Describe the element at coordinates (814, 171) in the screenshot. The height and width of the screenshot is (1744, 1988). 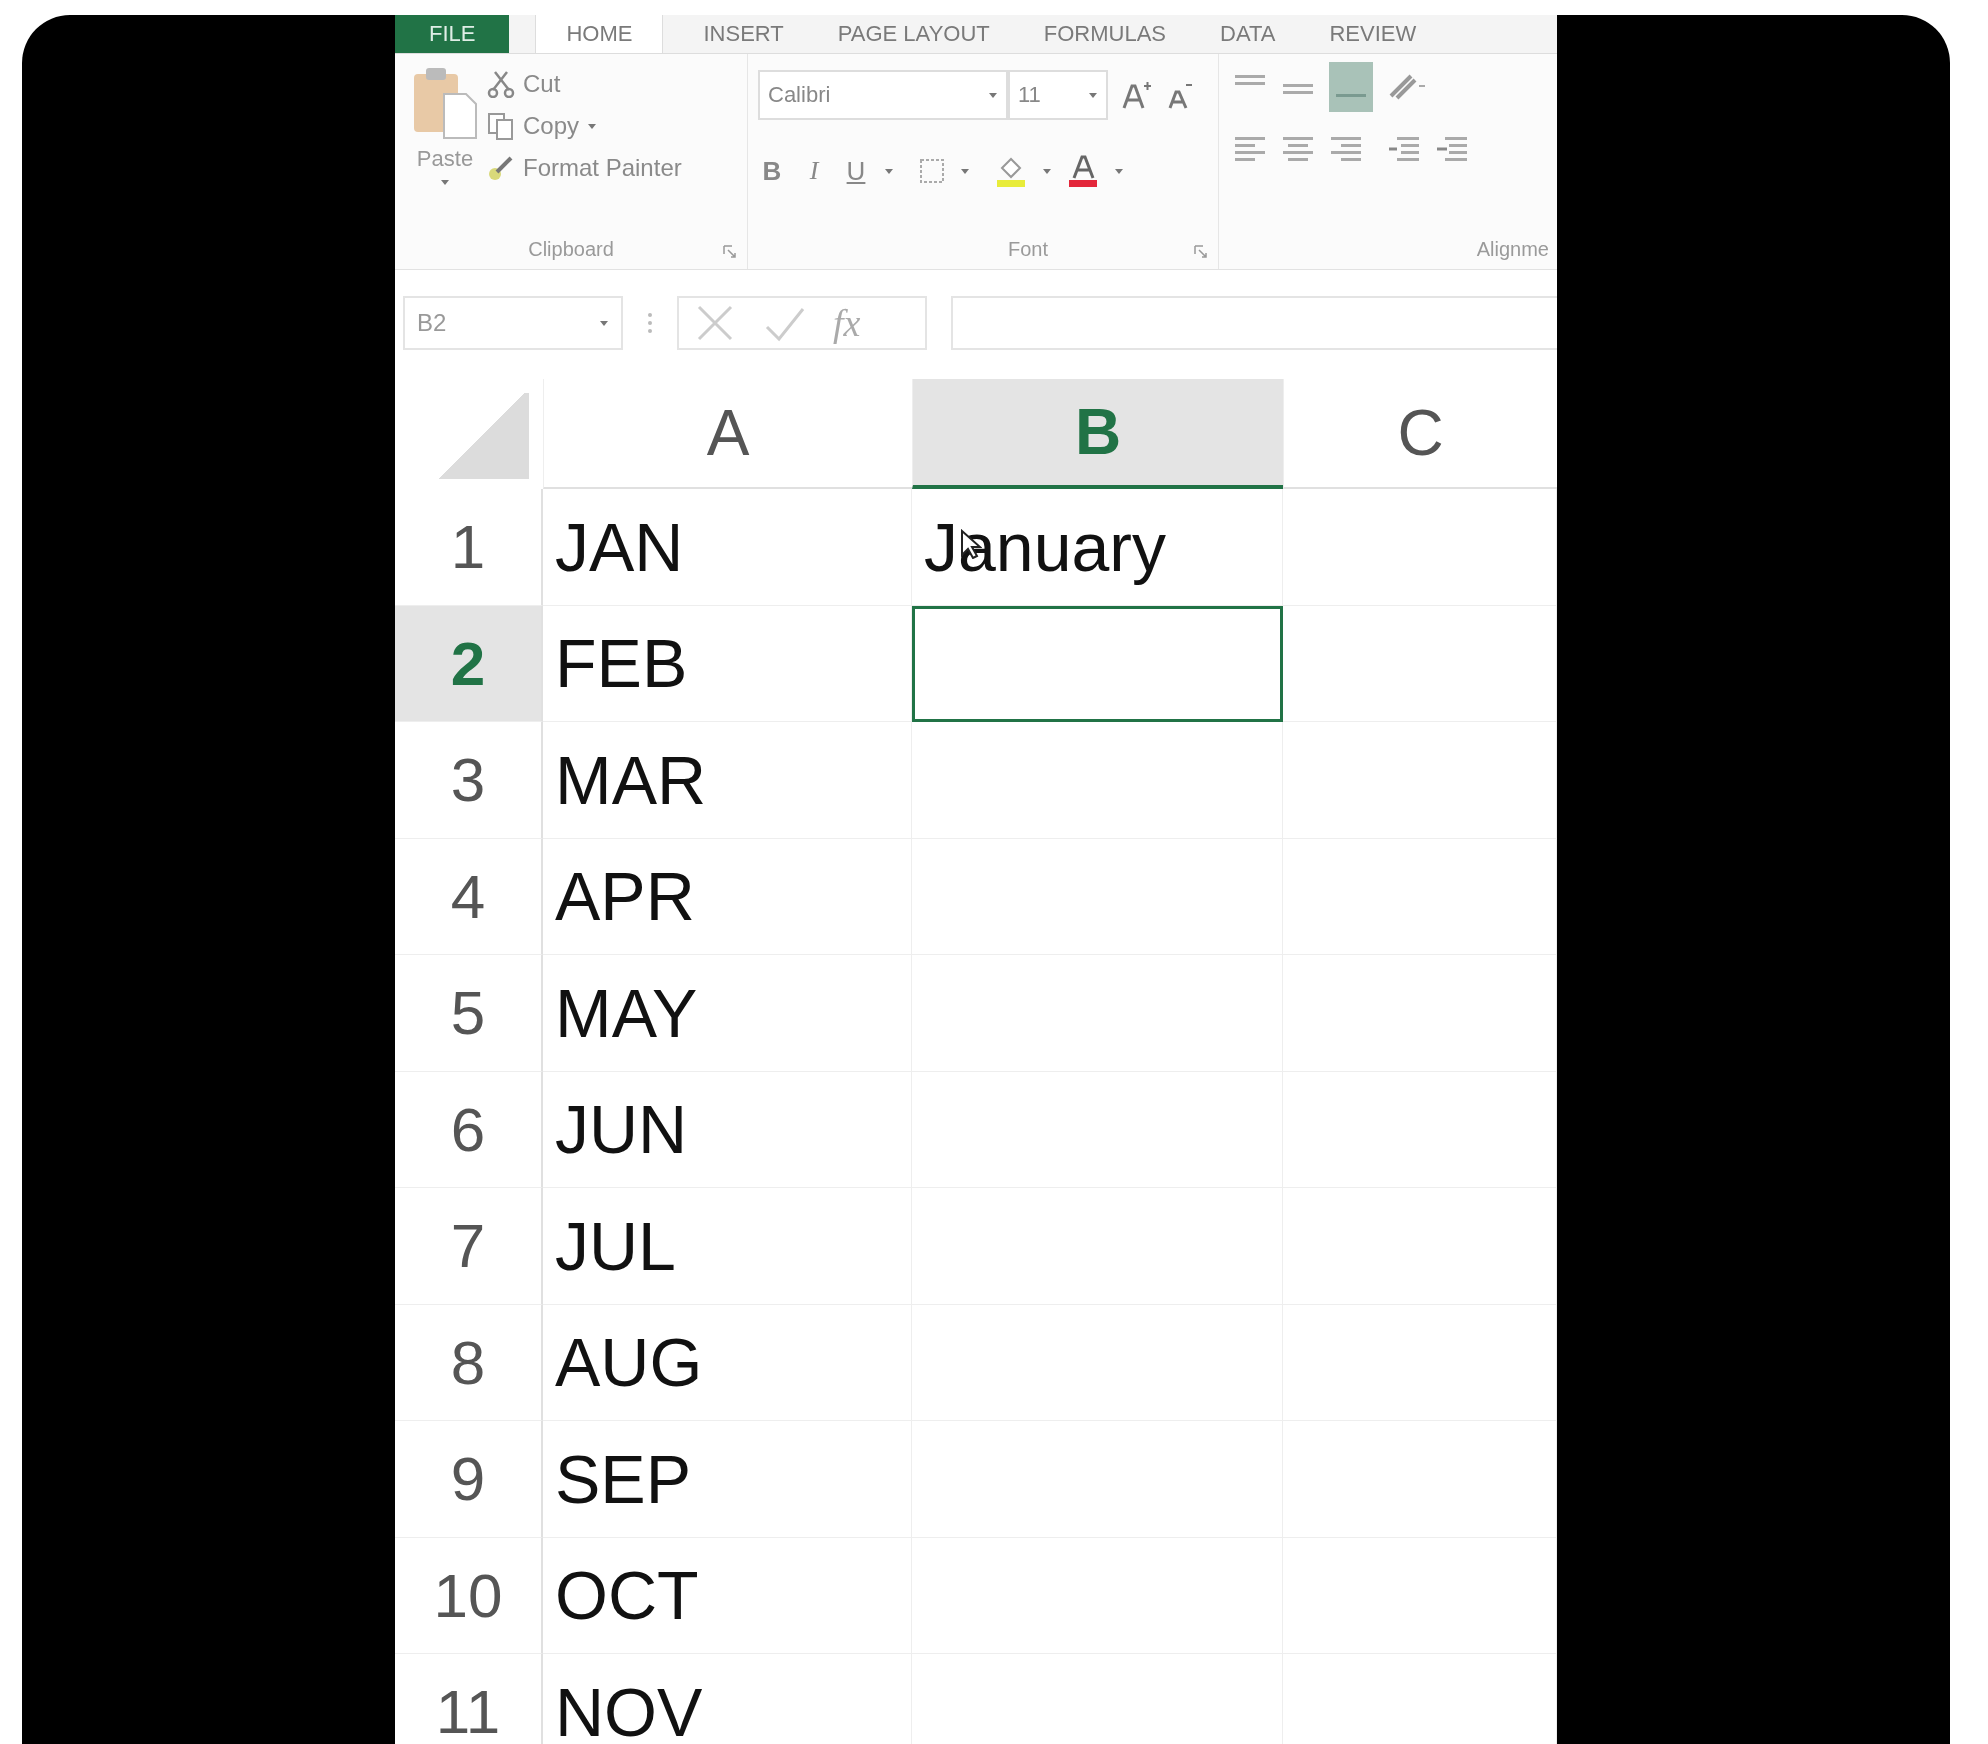
I see `italic-button: I` at that location.